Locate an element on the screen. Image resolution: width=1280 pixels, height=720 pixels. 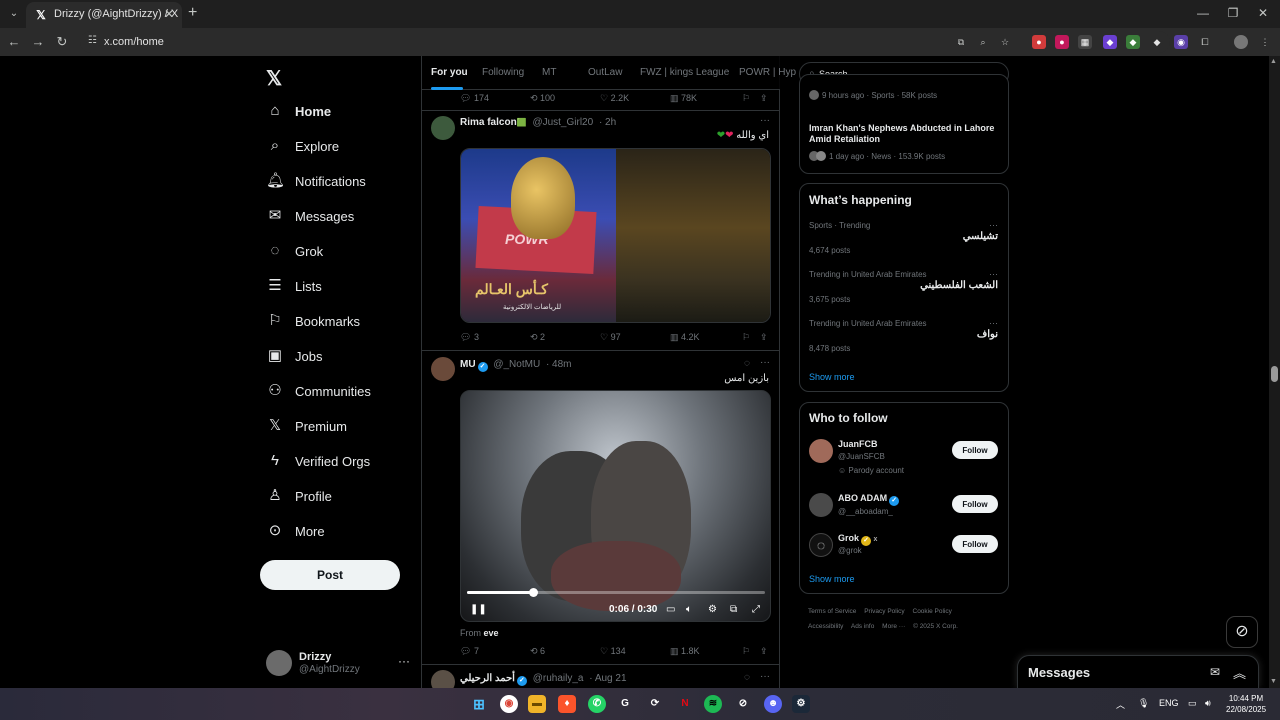
tab-mt: MT is located at coordinates (549, 72).